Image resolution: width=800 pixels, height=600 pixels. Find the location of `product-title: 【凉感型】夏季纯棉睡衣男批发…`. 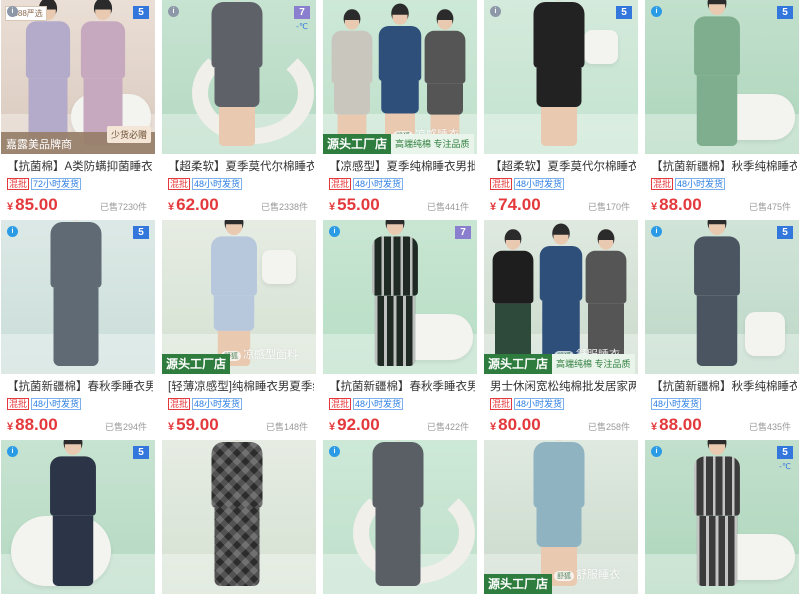

product-title: 【凉感型】夏季纯棉睡衣男批发… is located at coordinates (402, 167).